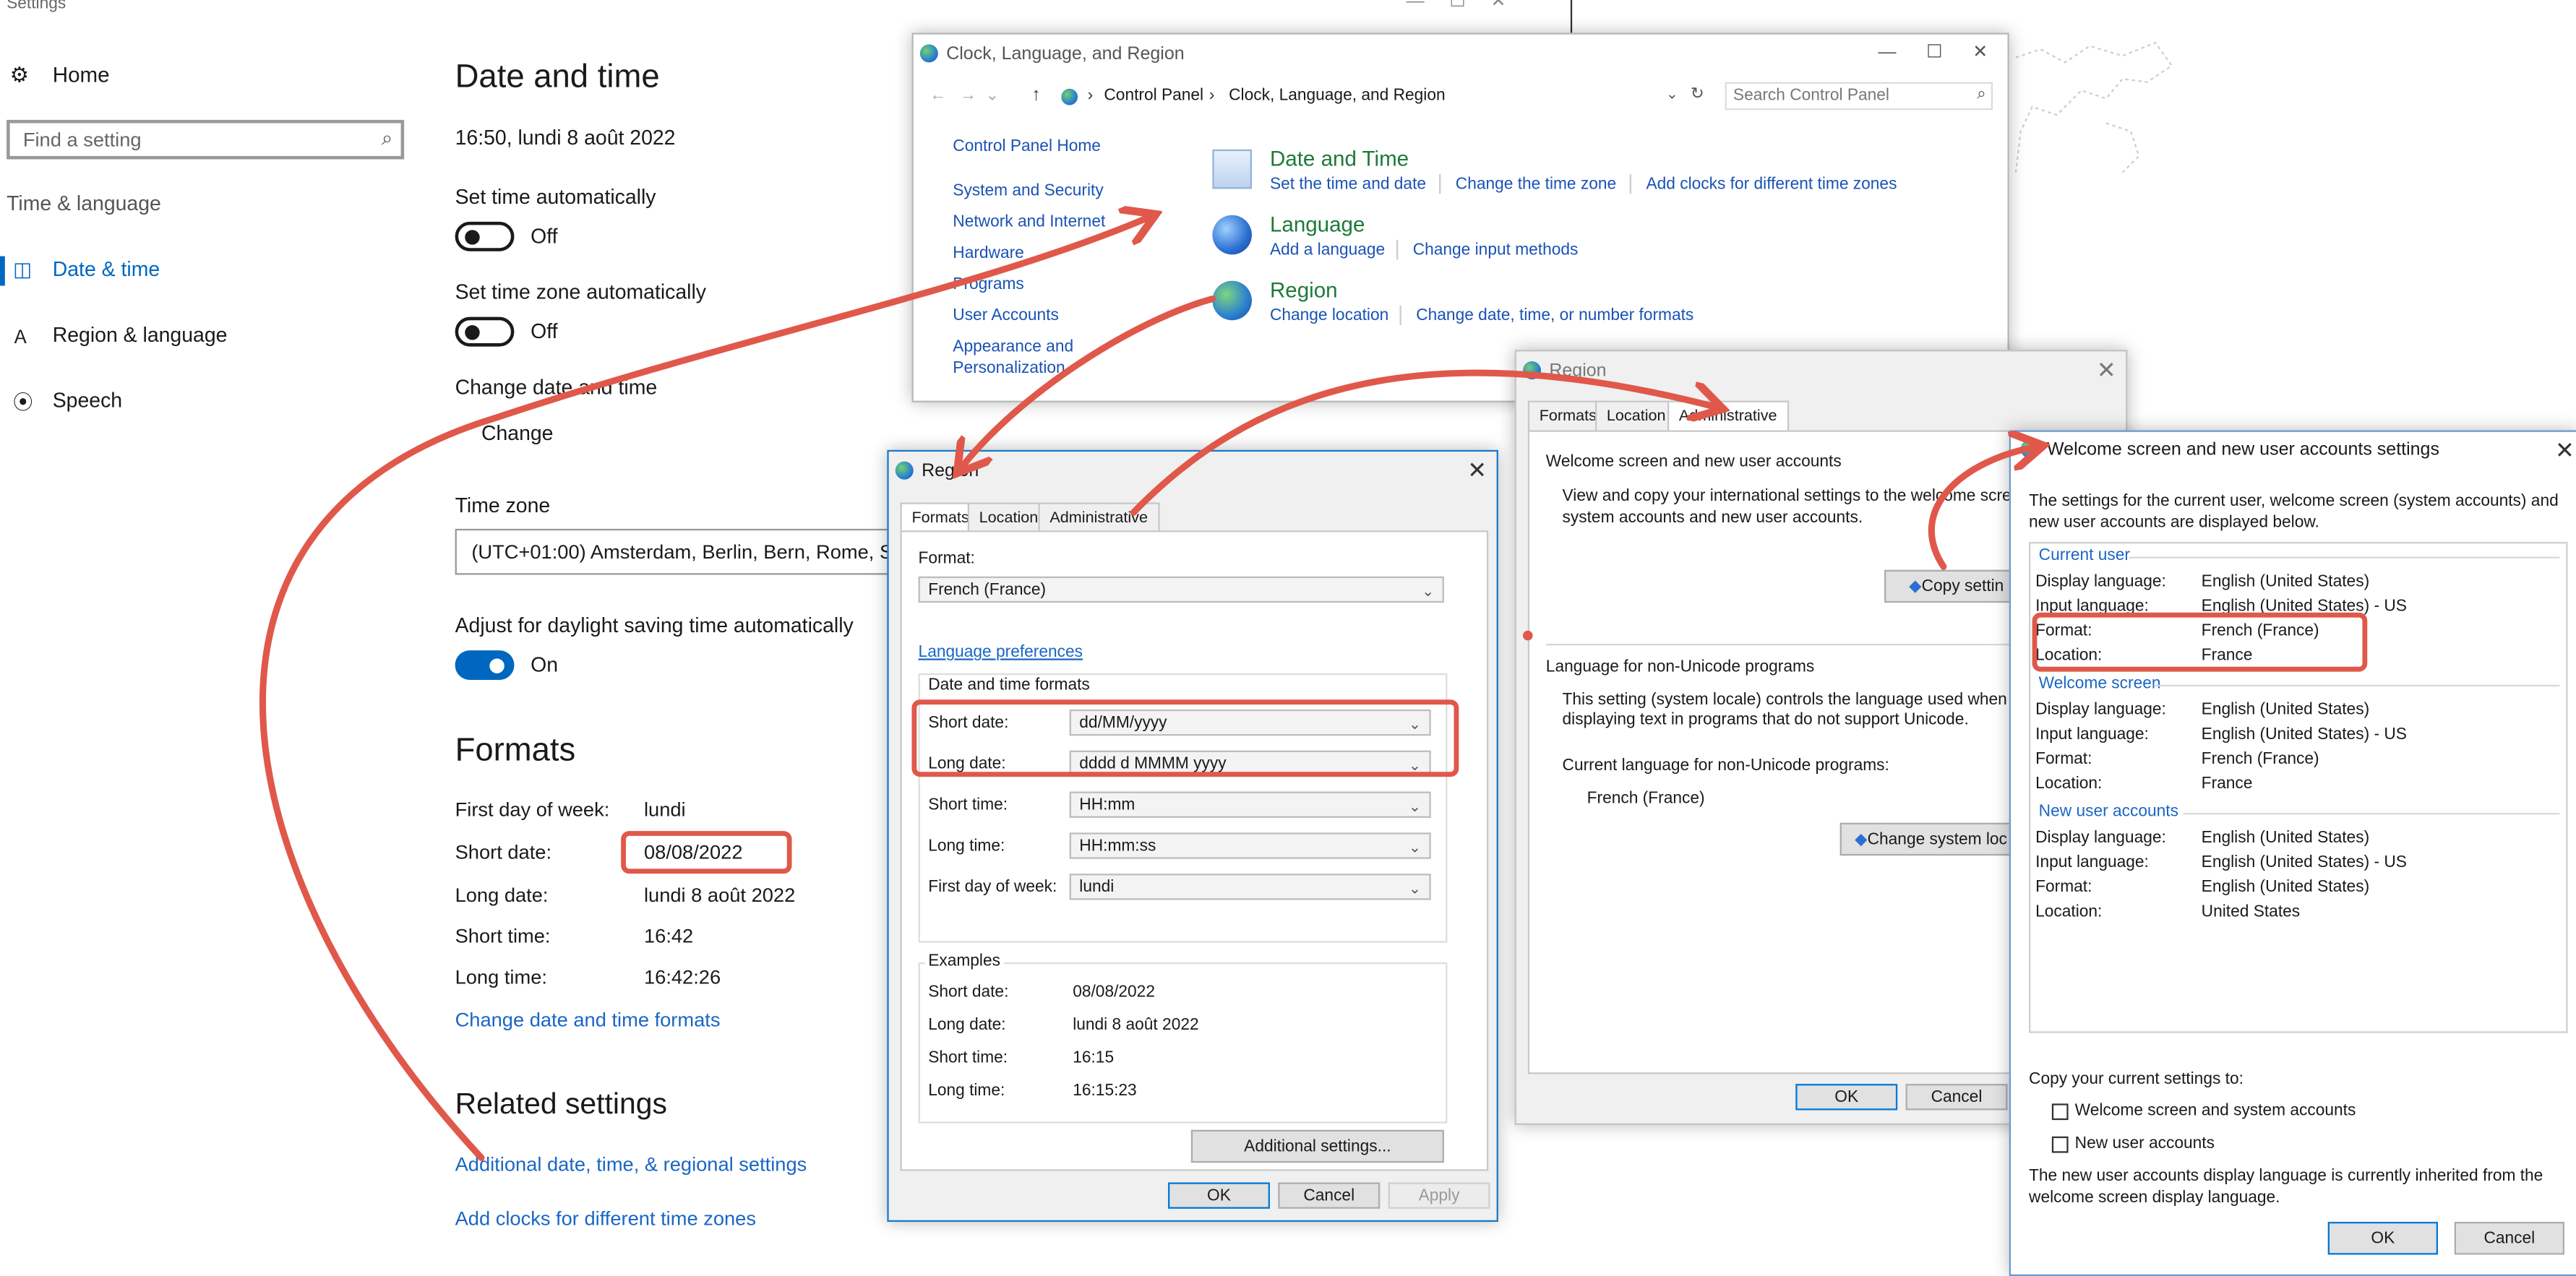  I want to click on change-system-locale-label: Change system loc, so click(1937, 840).